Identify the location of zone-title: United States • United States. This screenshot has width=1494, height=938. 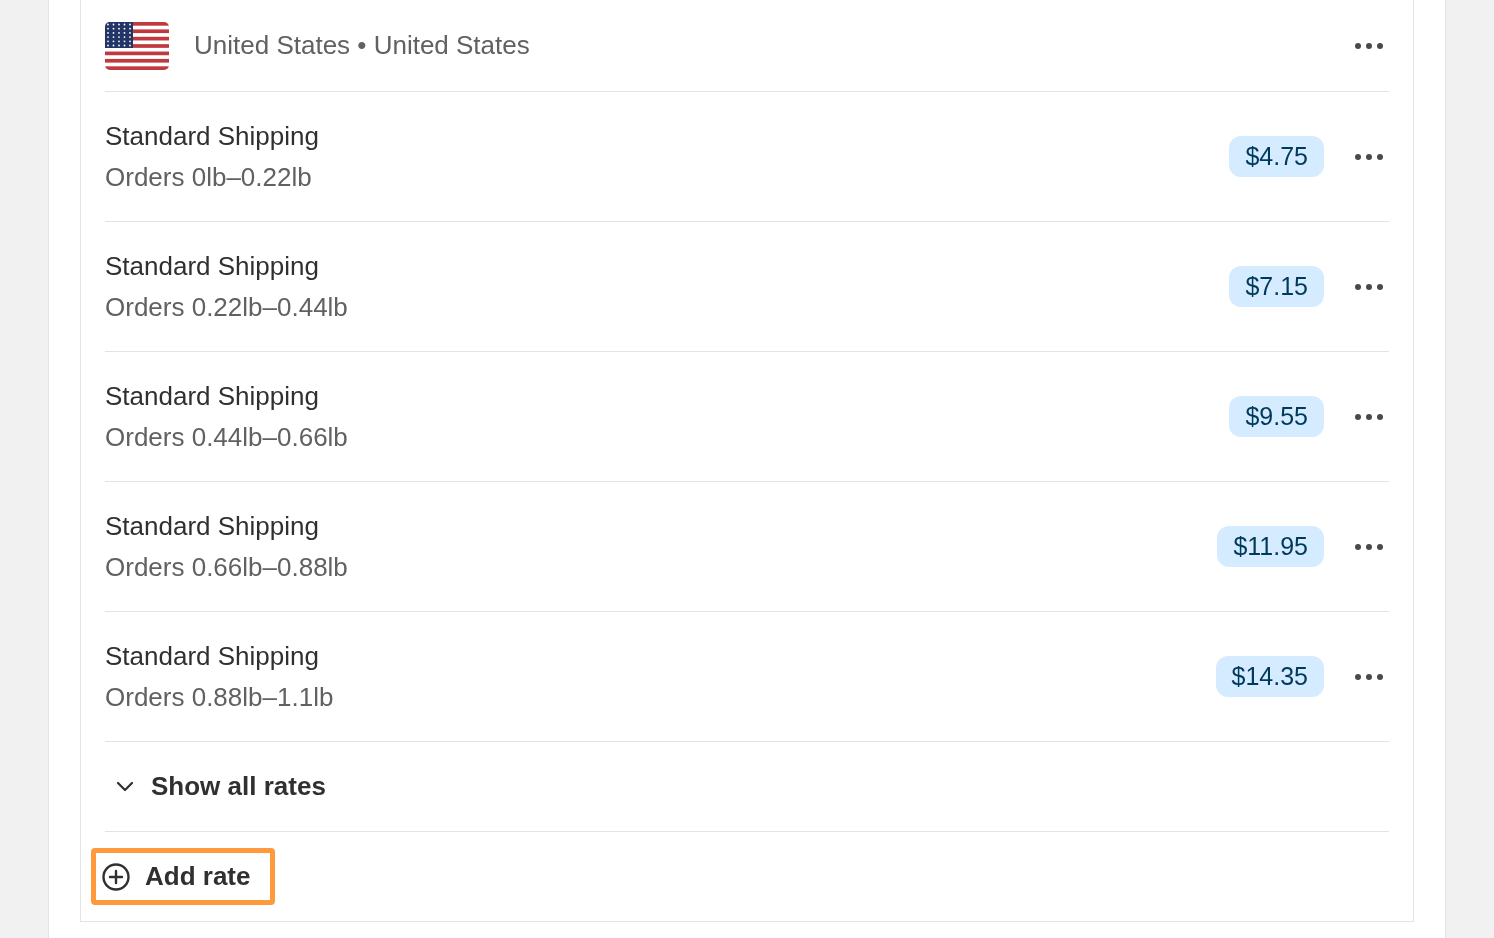
(362, 45).